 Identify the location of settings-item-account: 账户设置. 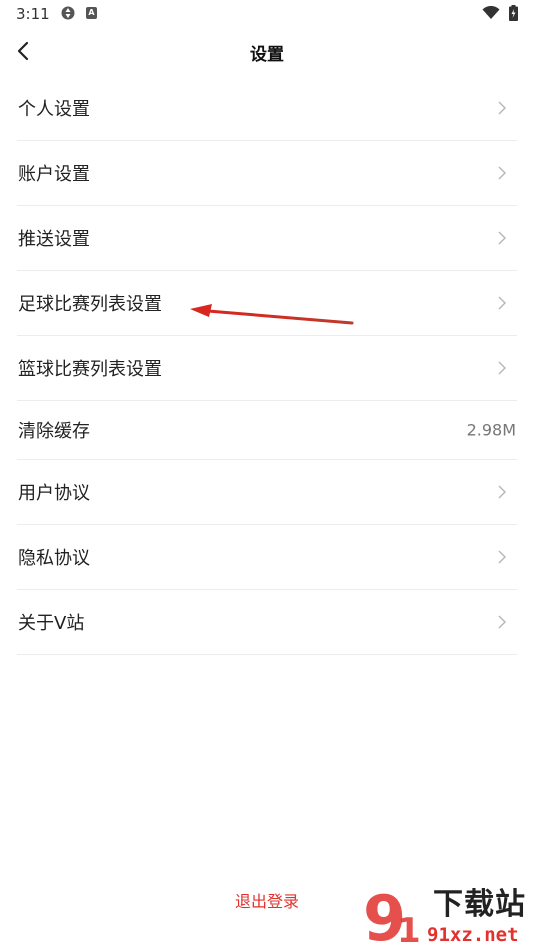
(267, 173).